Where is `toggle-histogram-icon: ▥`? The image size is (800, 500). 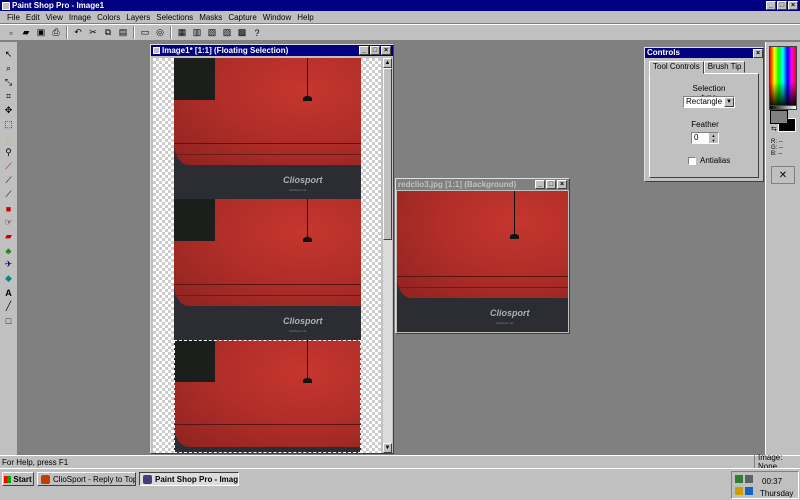
toggle-histogram-icon: ▥ is located at coordinates (197, 33).